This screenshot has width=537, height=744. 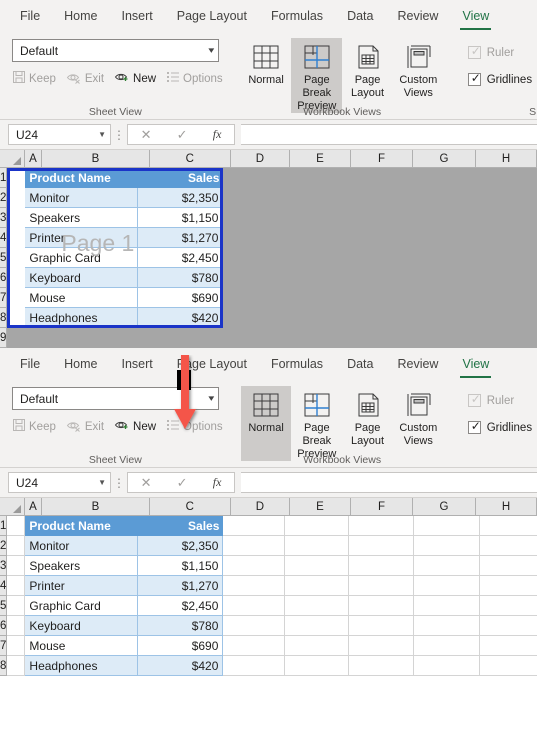 What do you see at coordinates (82, 258) in the screenshot?
I see `table-data-cell: Graphic Card` at bounding box center [82, 258].